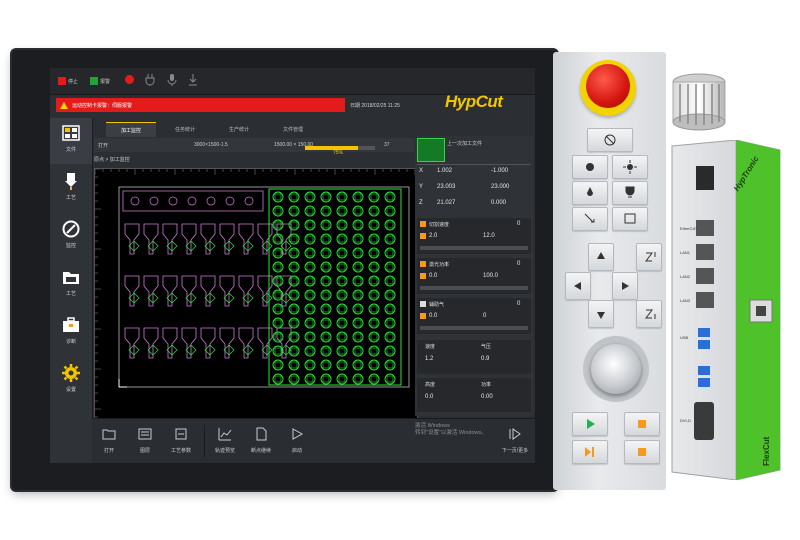 This screenshot has width=800, height=540. What do you see at coordinates (131, 129) in the screenshot?
I see `tab-process-monitor: 加工监控` at bounding box center [131, 129].